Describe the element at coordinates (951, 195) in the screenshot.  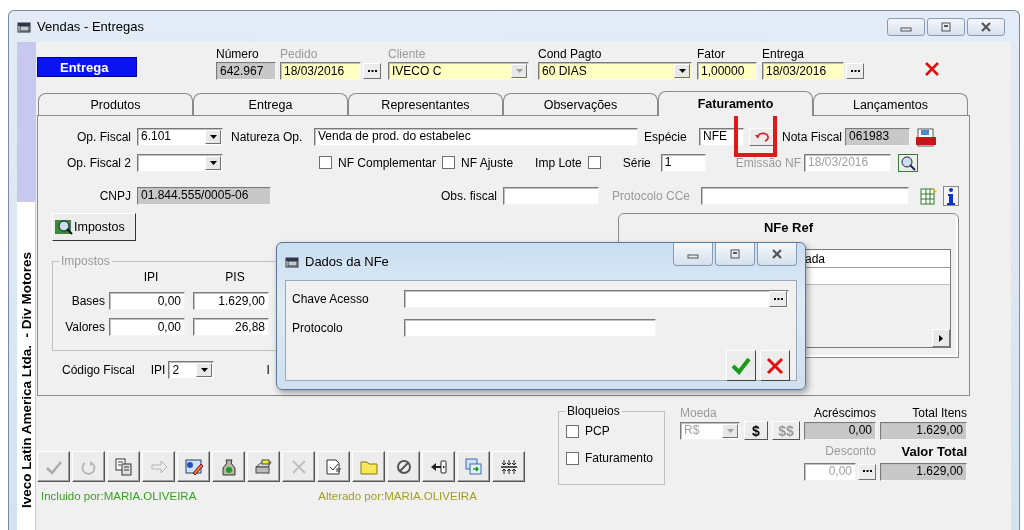
I see `info-icon` at that location.